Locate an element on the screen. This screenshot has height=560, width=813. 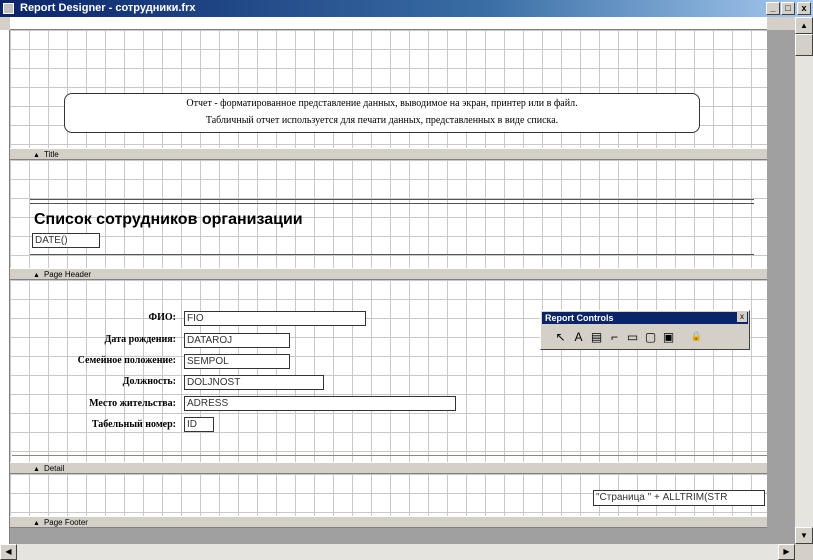
restore-button: □ is located at coordinates (788, 8).